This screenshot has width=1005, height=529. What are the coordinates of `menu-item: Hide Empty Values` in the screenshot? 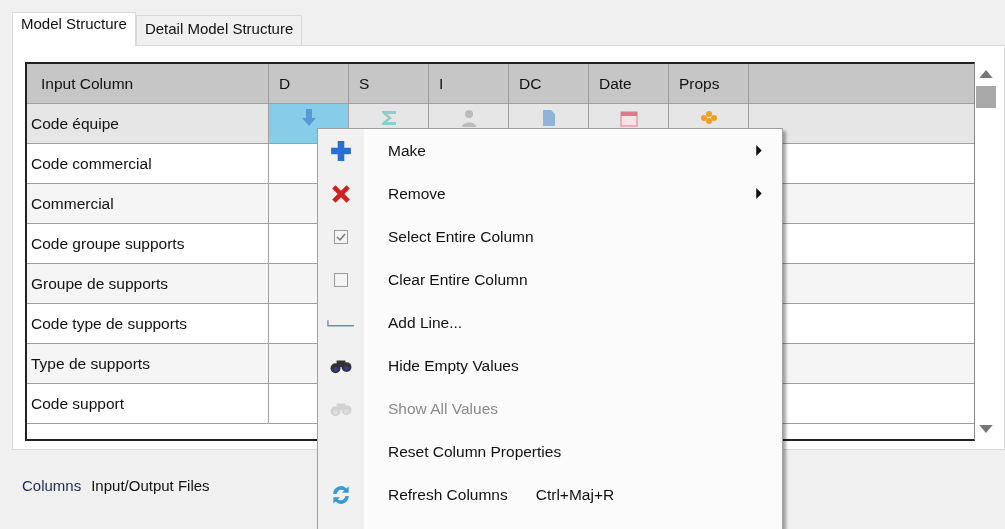 It's located at (550, 365).